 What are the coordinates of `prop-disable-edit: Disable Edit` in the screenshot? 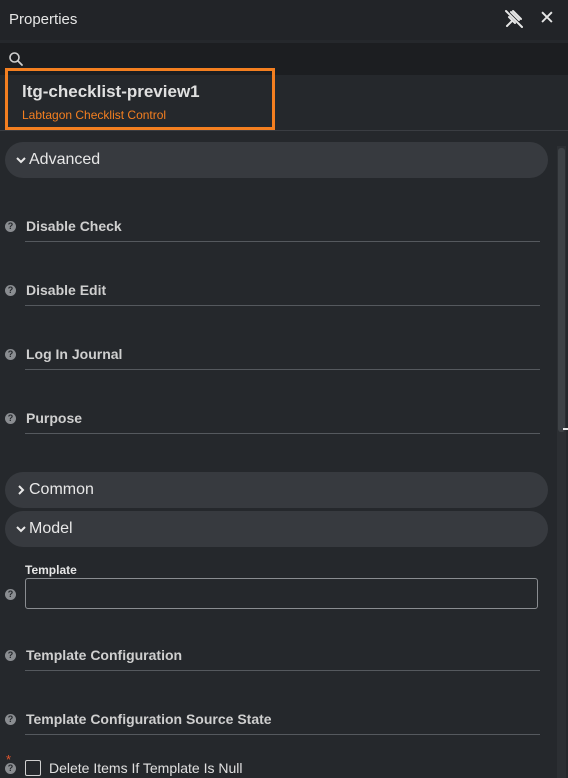 It's located at (66, 290).